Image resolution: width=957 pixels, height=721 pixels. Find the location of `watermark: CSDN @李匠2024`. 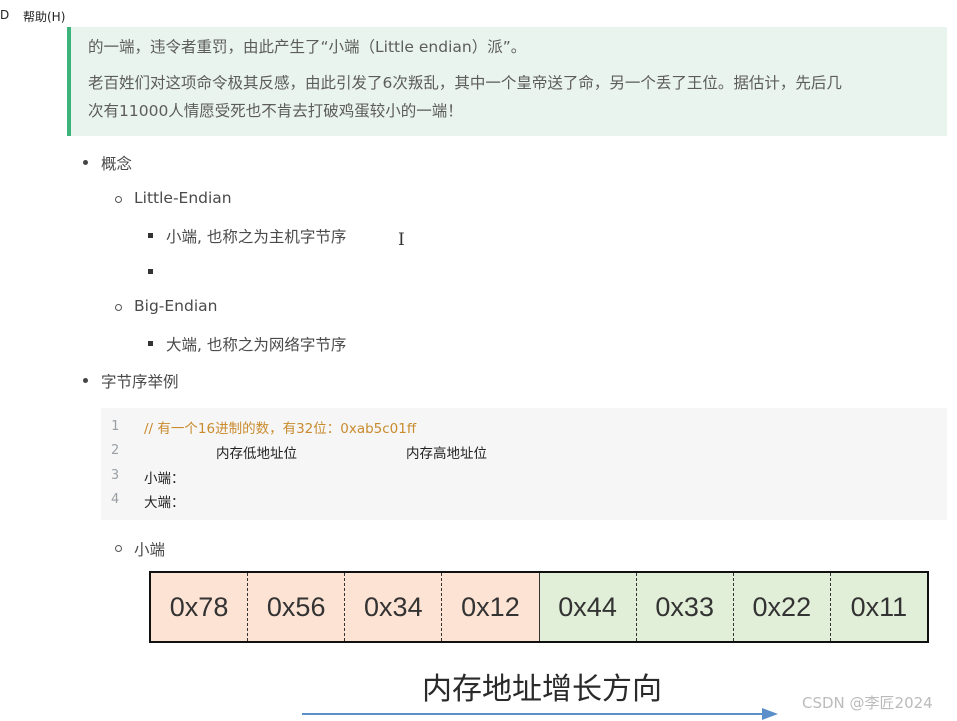

watermark: CSDN @李匠2024 is located at coordinates (867, 703).